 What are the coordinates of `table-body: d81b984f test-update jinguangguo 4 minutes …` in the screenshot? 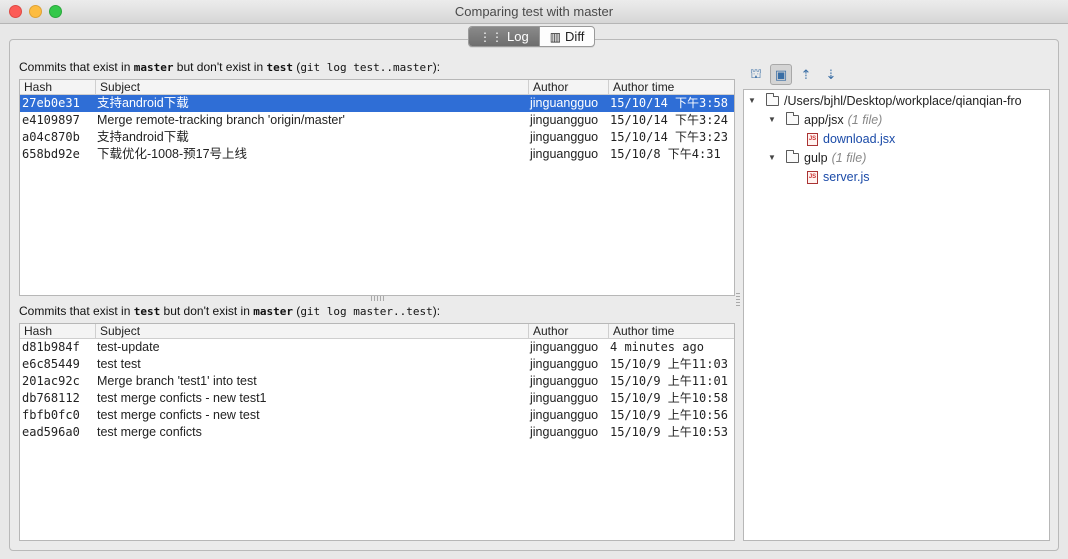 It's located at (377, 390).